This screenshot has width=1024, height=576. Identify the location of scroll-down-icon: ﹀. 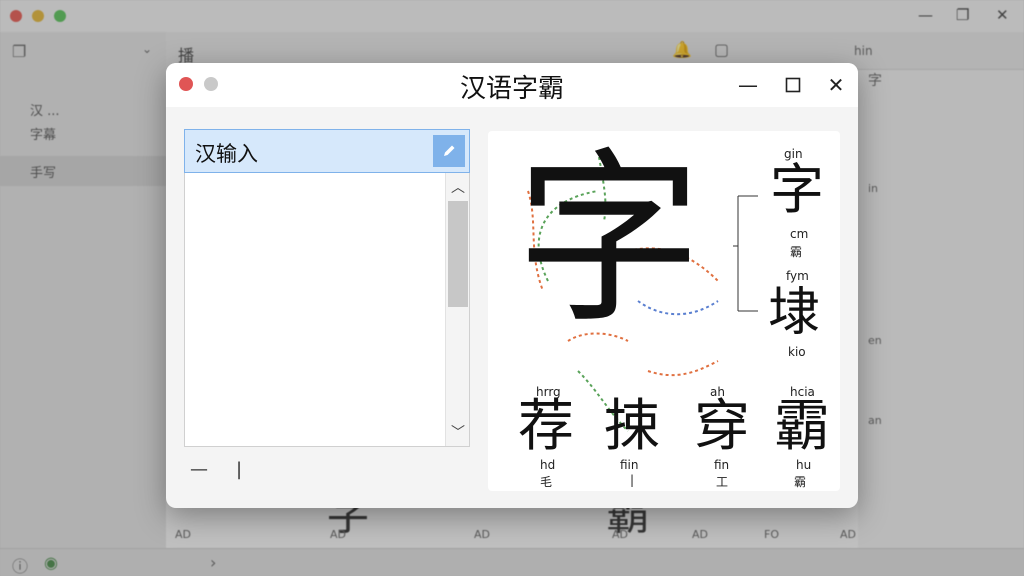
(458, 432).